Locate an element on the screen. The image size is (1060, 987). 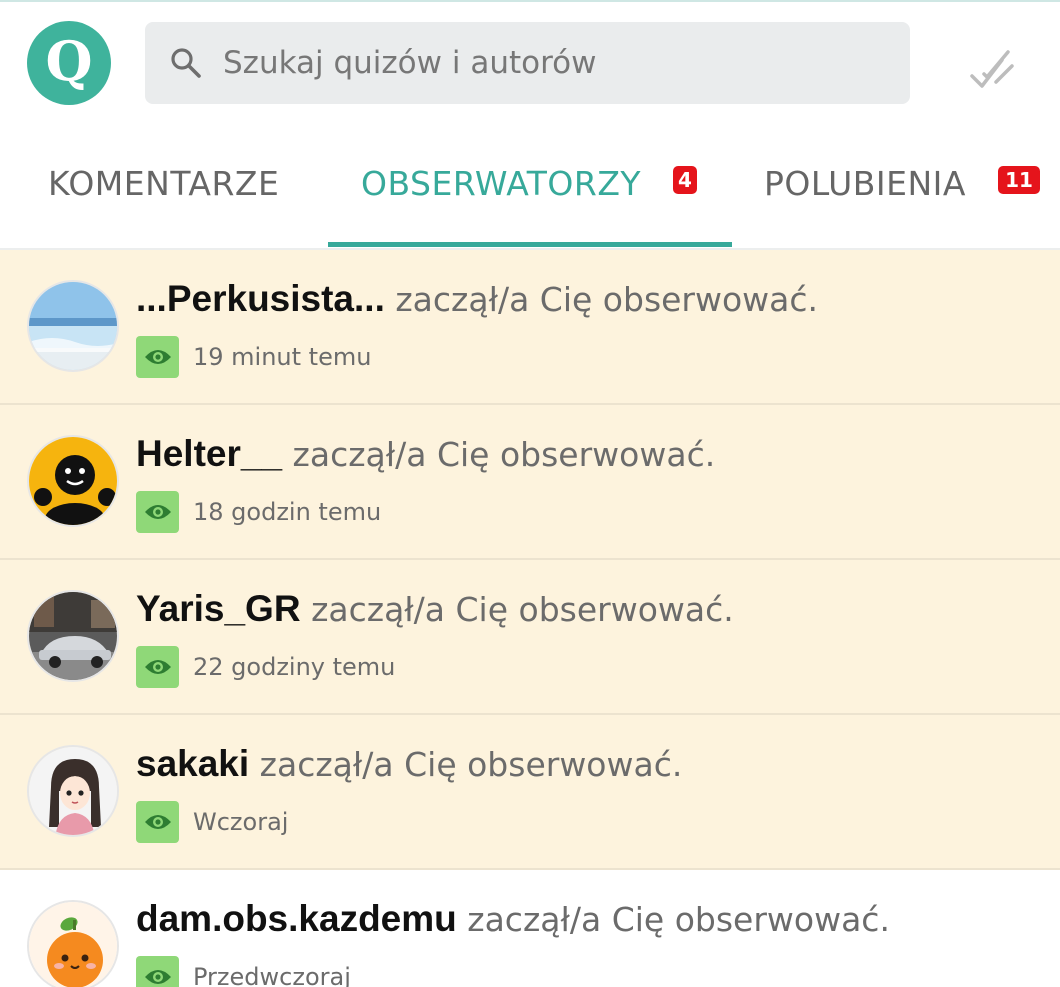
notification-meta: Przedwczoraj is located at coordinates (243, 971).